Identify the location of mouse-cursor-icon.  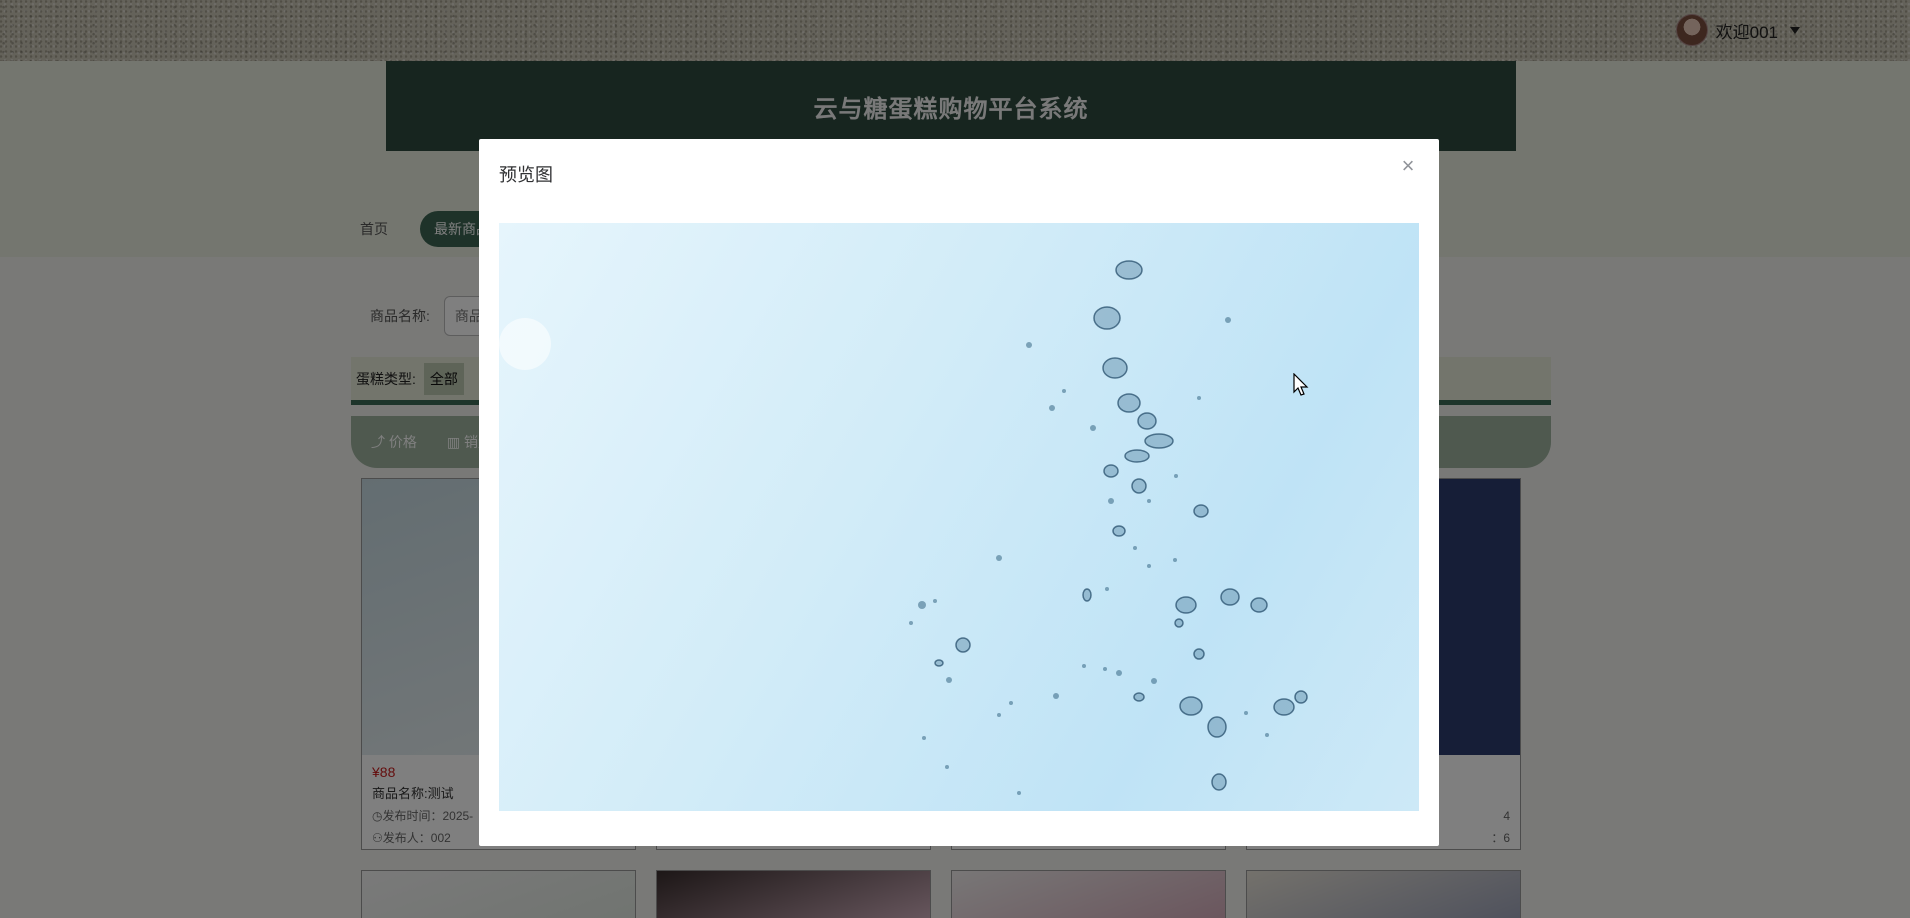
(1301, 384).